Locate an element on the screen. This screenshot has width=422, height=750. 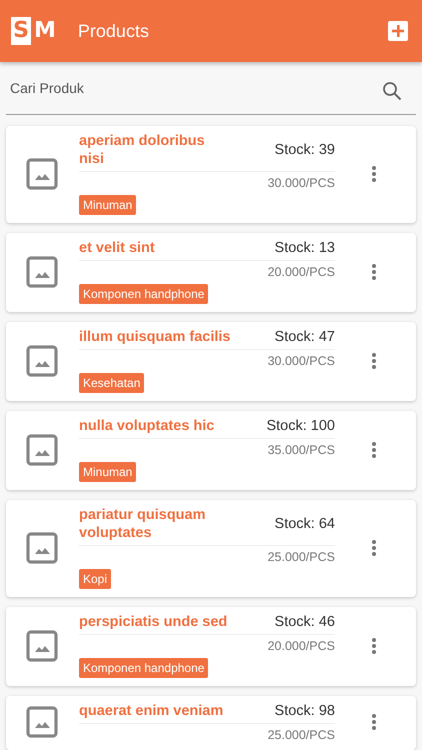
stock-count: Stock: 100 is located at coordinates (300, 426).